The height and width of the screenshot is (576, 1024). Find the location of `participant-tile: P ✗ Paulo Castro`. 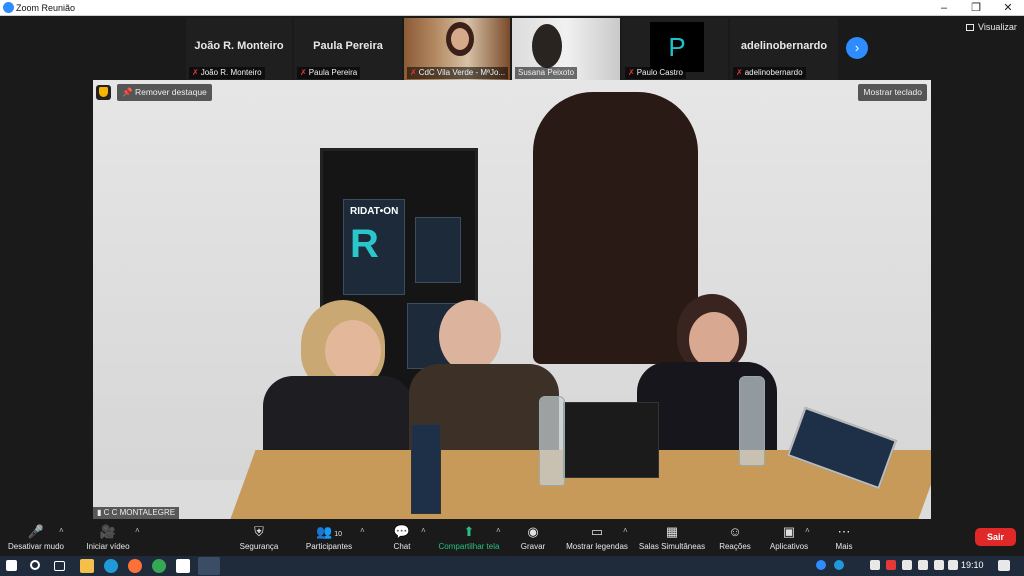

participant-tile: P ✗ Paulo Castro is located at coordinates (675, 49).